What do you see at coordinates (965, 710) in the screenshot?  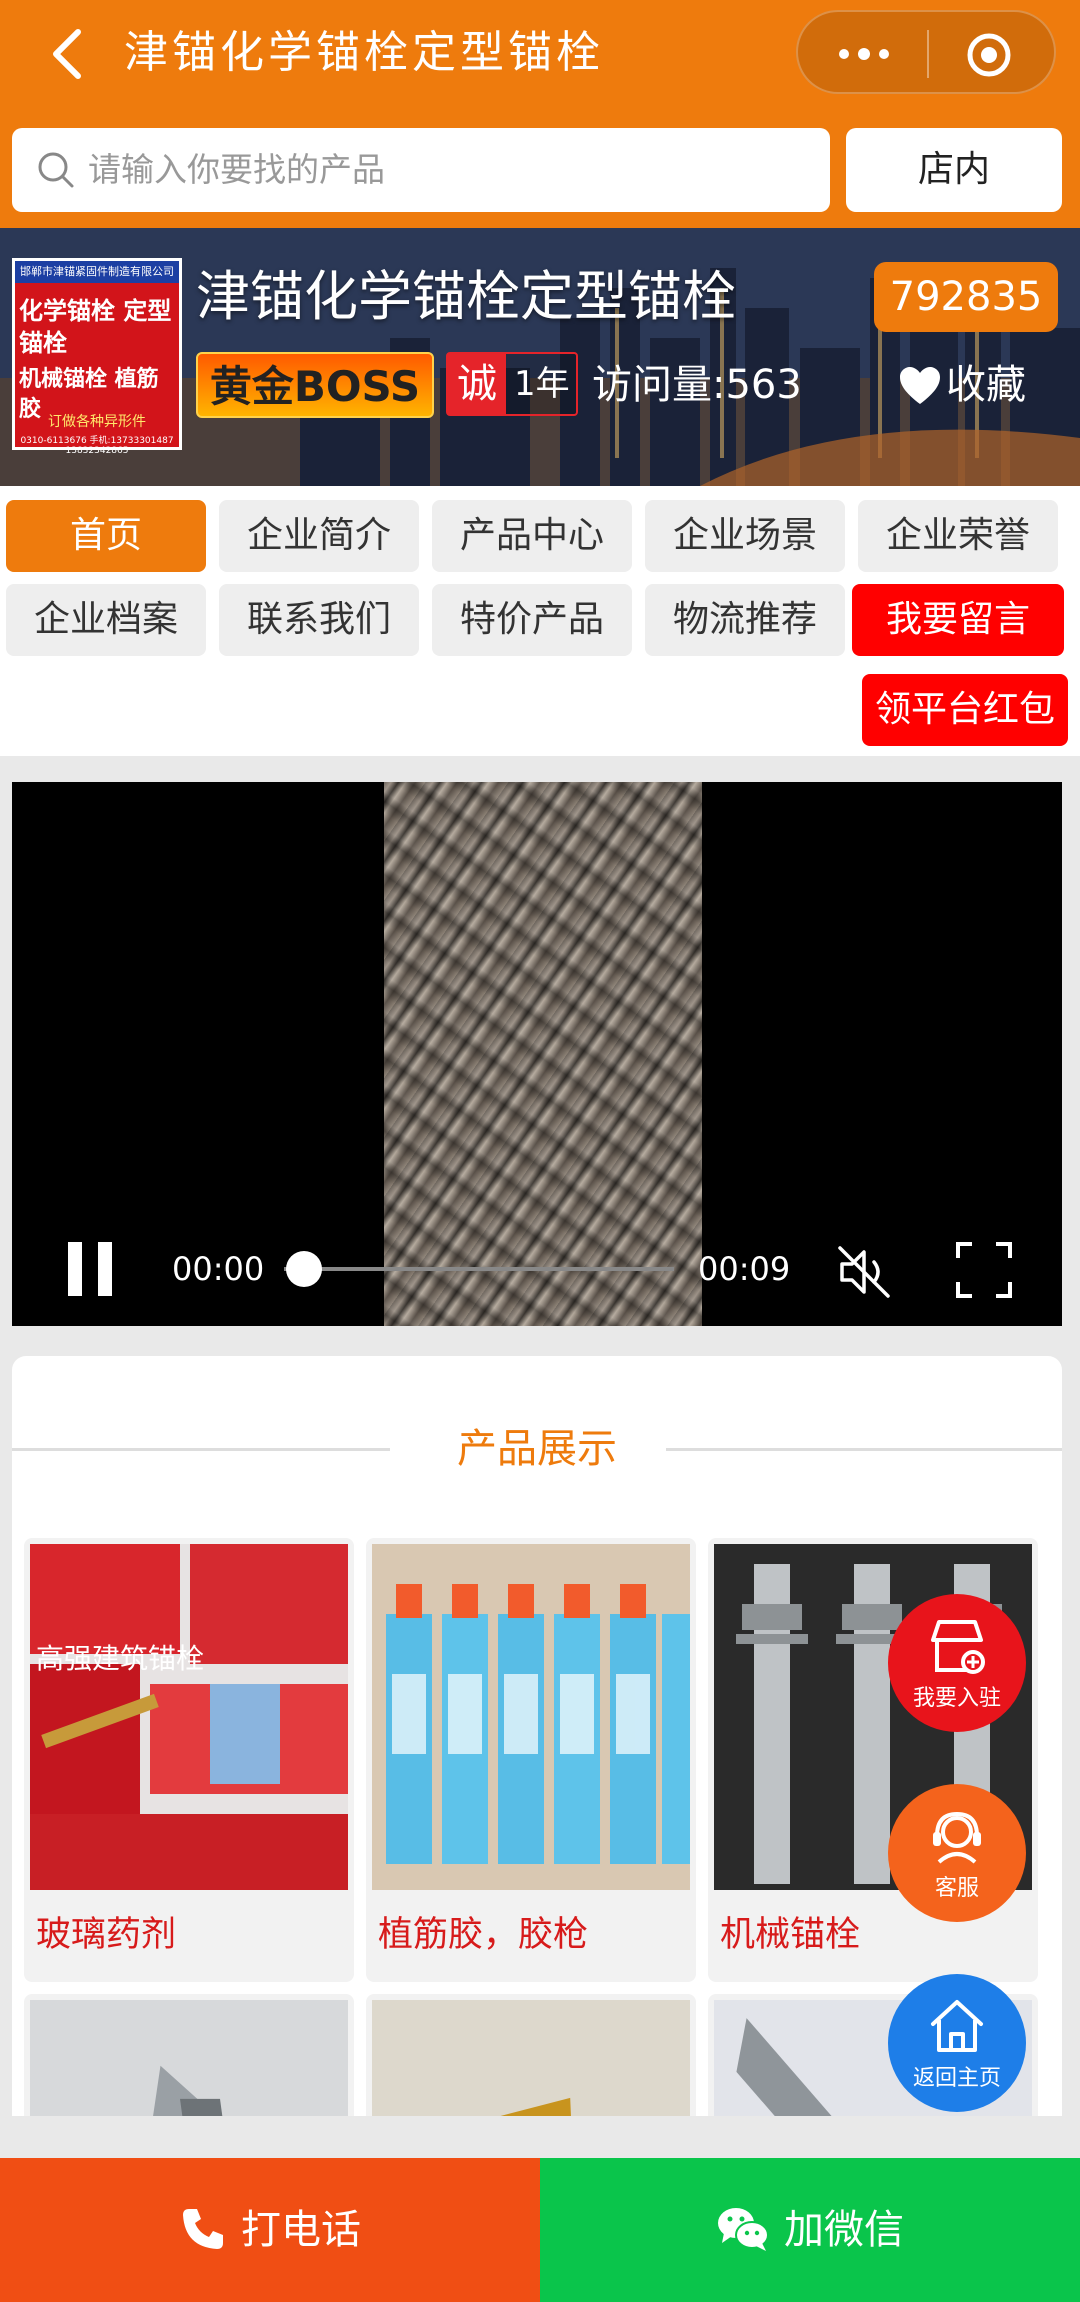 I see `nav-red-packet: 领平台红包` at bounding box center [965, 710].